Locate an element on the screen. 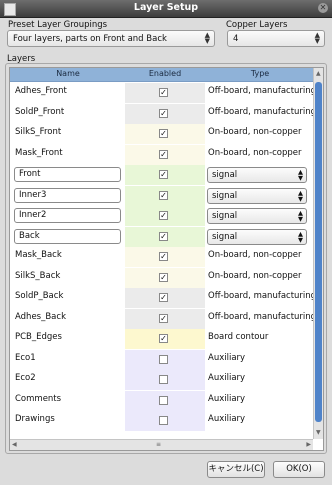 The image size is (332, 485). cancel-button: キャンセル(C) is located at coordinates (236, 469).